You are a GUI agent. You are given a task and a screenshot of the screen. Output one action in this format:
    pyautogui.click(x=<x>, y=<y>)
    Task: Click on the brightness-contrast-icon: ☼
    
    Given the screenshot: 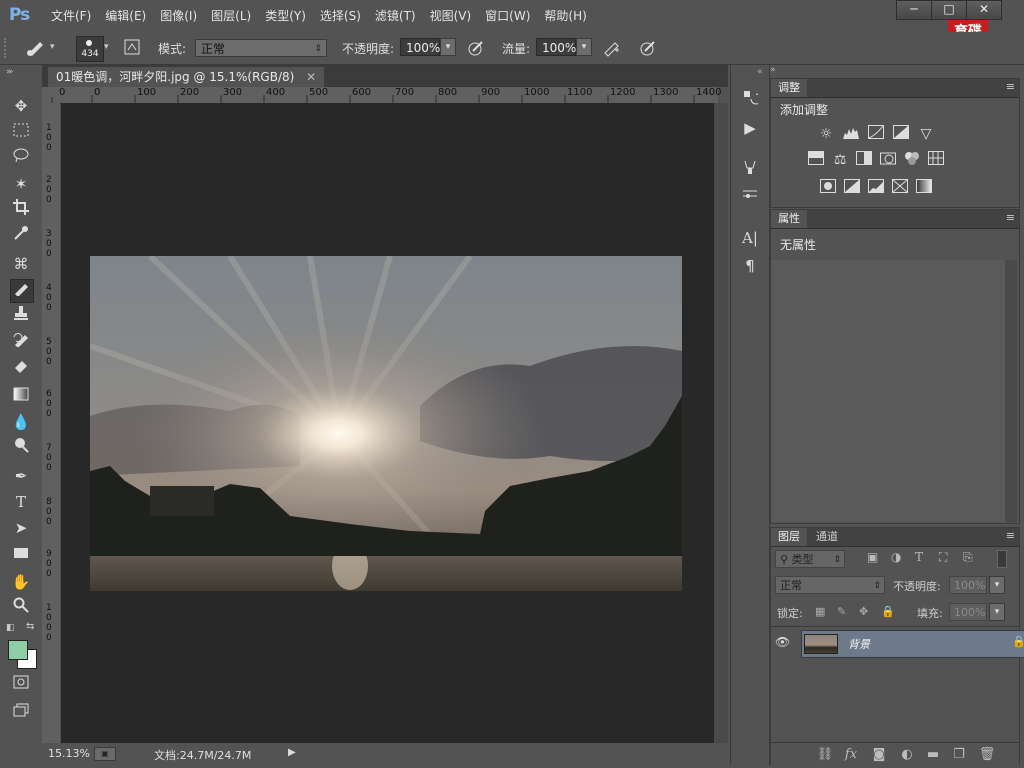 What is the action you would take?
    pyautogui.click(x=826, y=134)
    